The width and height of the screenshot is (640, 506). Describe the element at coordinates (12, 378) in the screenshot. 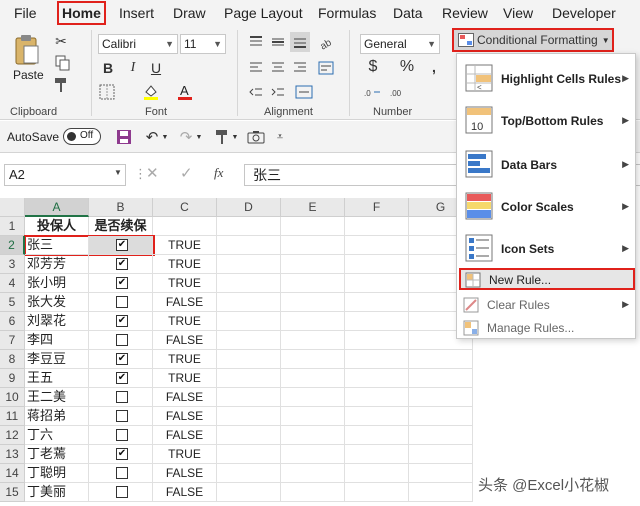

I see `row-header: 9` at that location.